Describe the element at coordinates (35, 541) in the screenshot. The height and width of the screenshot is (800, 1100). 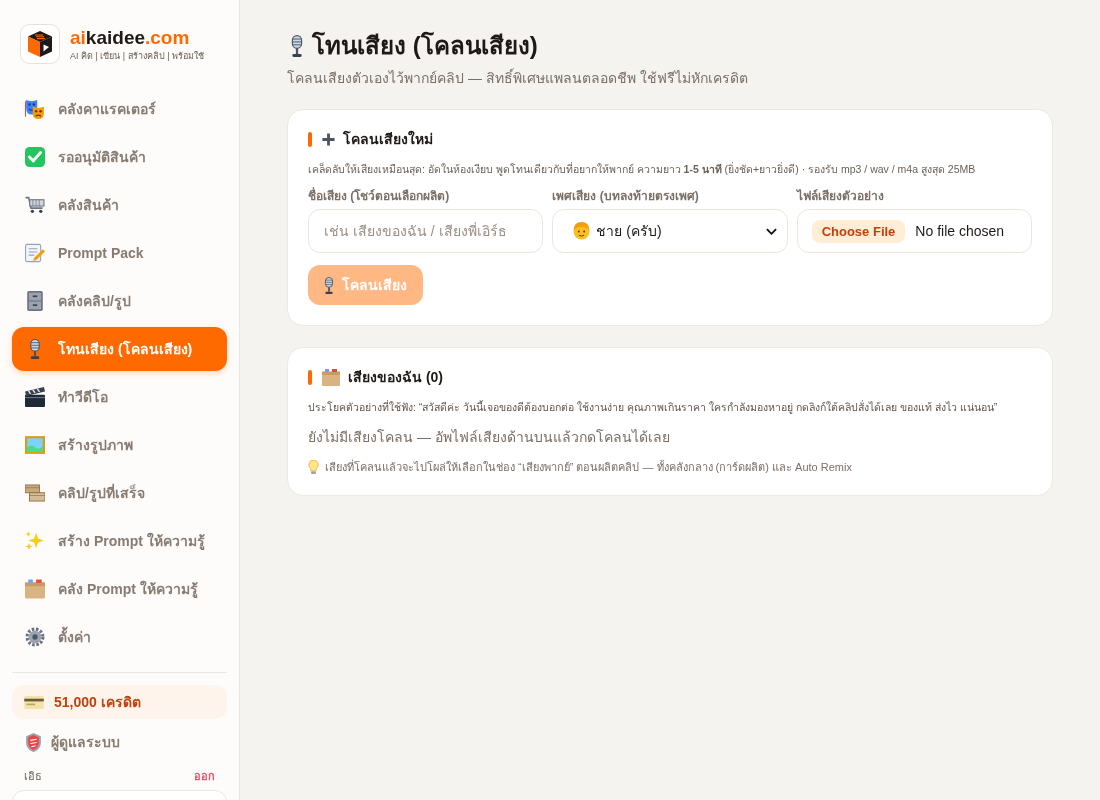
I see `sparkles-icon` at that location.